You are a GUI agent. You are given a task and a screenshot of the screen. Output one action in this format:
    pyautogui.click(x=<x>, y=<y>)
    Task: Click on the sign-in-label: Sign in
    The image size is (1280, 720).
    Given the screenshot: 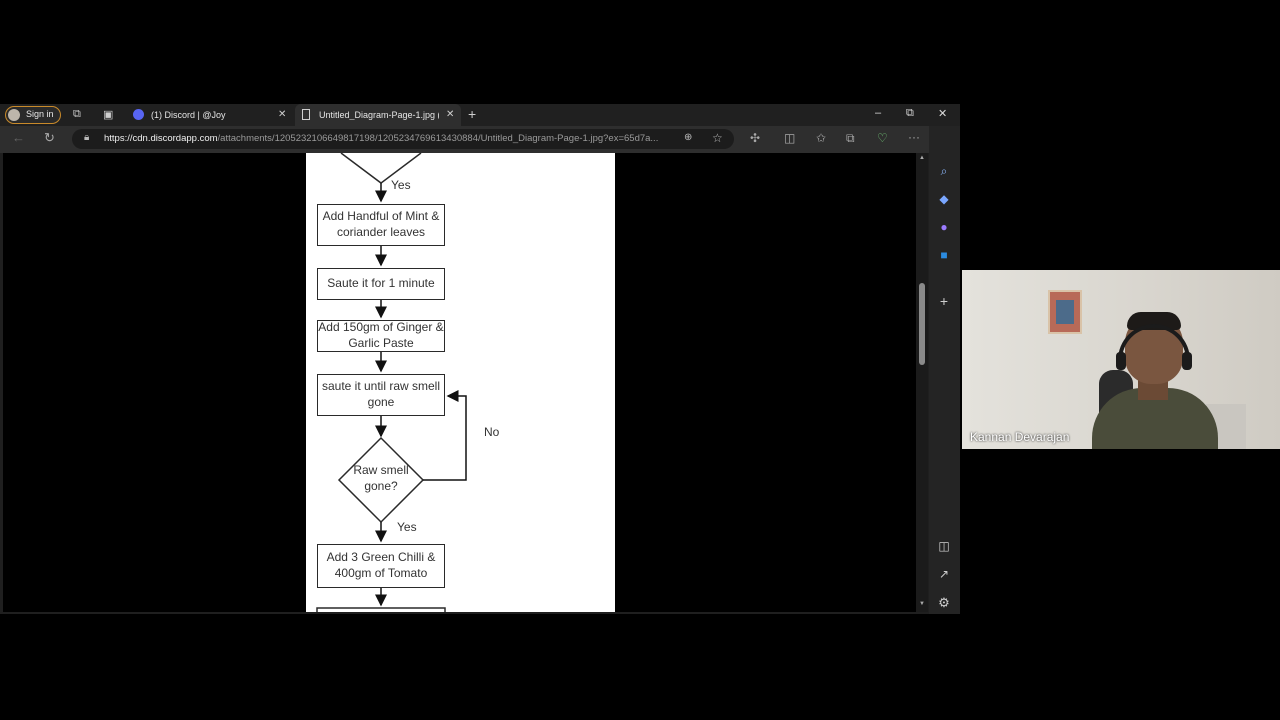 What is the action you would take?
    pyautogui.click(x=40, y=114)
    